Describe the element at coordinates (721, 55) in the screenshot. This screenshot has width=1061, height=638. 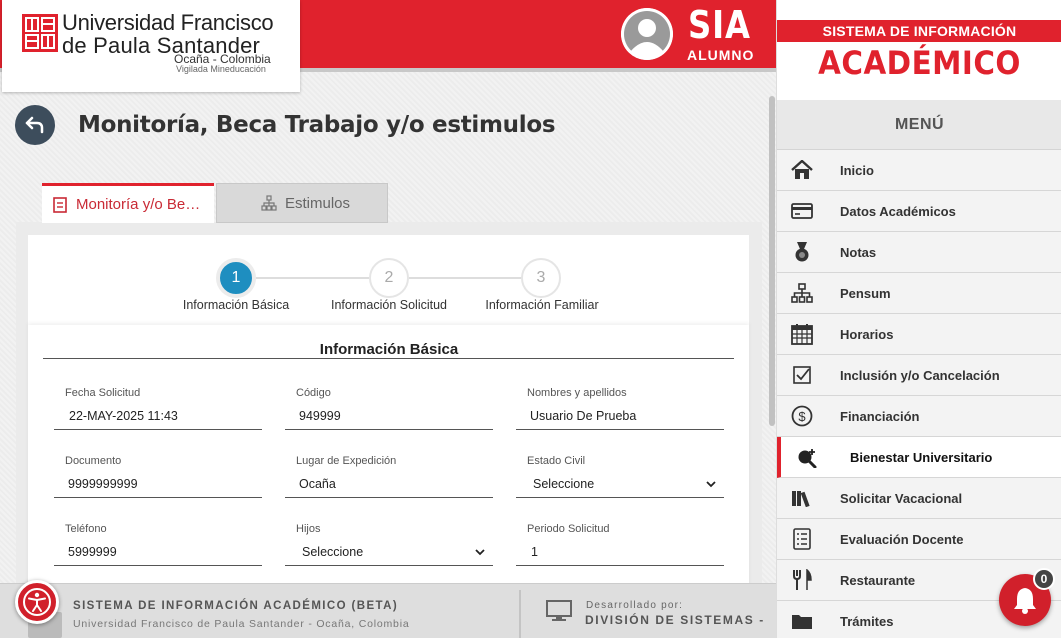
I see `app-subtitle: ALUMNO` at that location.